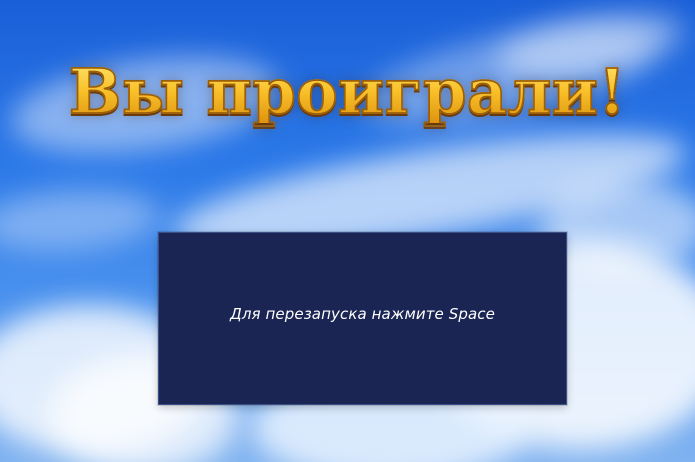 The width and height of the screenshot is (695, 462). What do you see at coordinates (362, 313) in the screenshot?
I see `restart-instruction: Для перезапуска нажмите Space` at bounding box center [362, 313].